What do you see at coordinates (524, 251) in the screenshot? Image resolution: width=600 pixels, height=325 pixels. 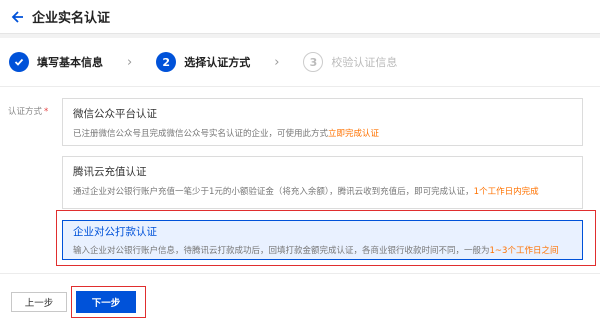 I see `option-highlight: 1~3个工作日之间` at bounding box center [524, 251].